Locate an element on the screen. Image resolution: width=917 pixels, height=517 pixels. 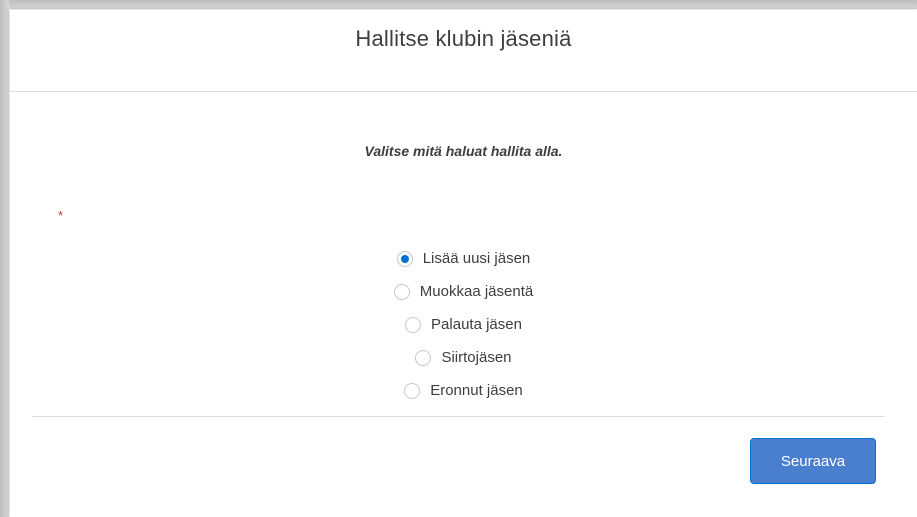
radio-option-edit-member: Muokkaa jäsentä is located at coordinates (463, 291).